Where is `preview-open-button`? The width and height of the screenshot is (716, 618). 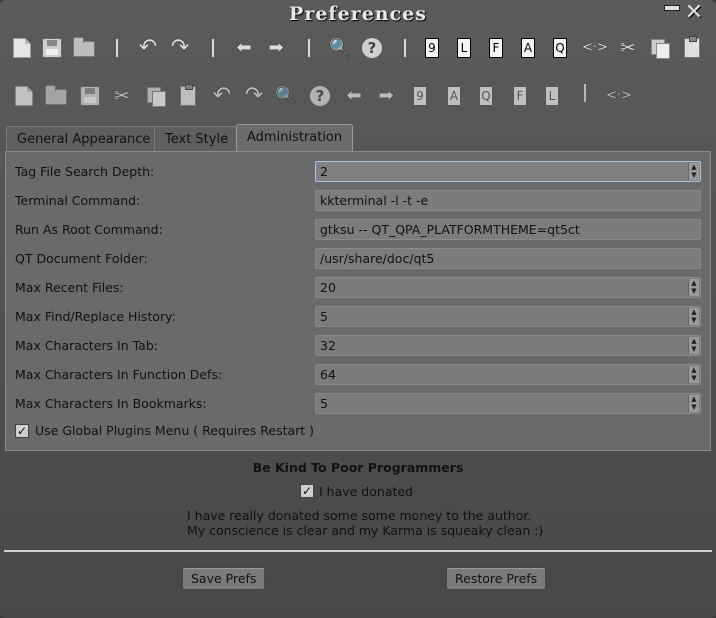 preview-open-button is located at coordinates (56, 96).